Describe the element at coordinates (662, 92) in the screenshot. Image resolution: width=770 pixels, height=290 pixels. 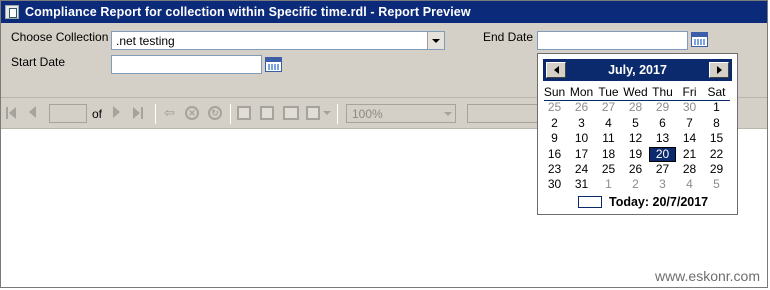
I see `weekday-label: Thu` at that location.